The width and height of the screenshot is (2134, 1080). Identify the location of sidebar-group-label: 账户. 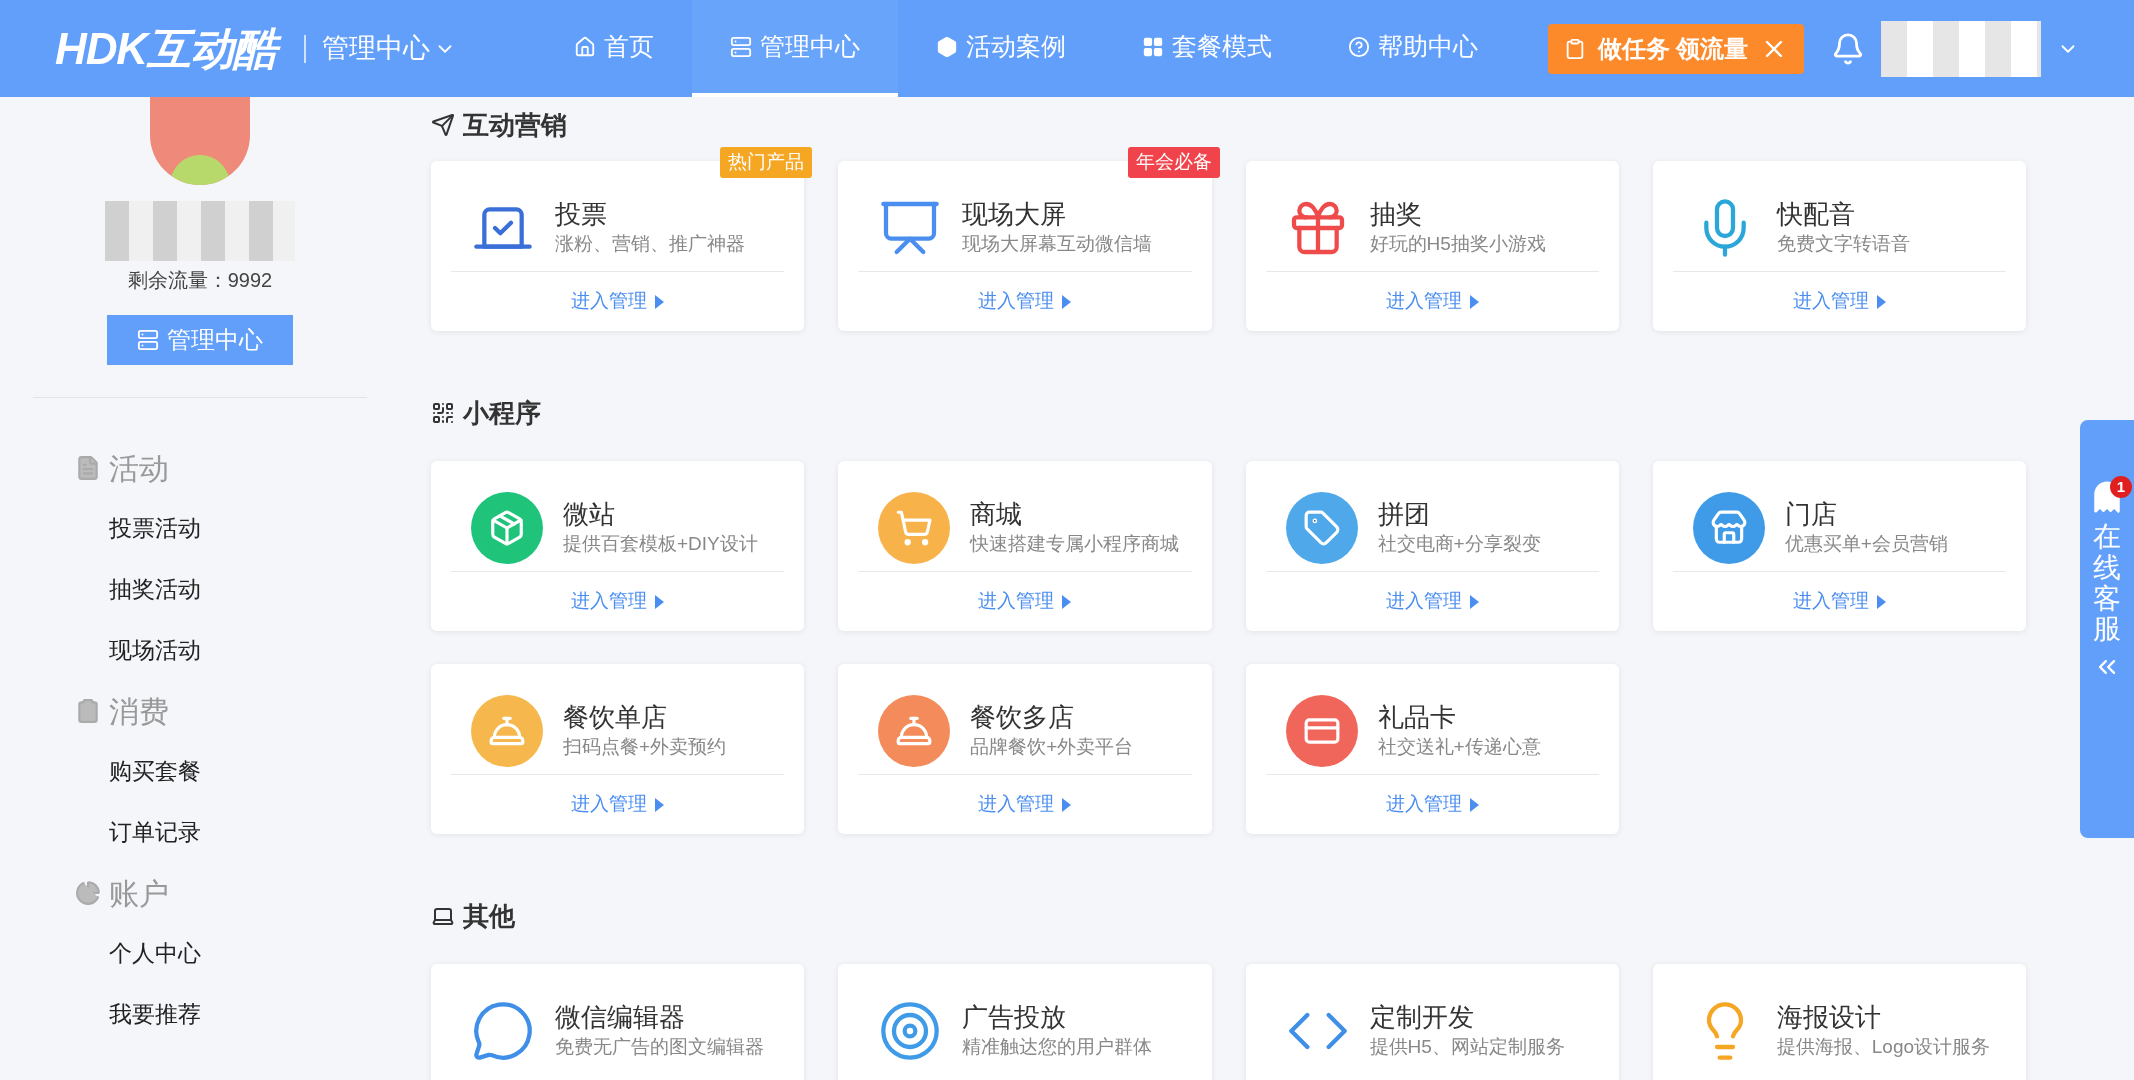
(139, 893).